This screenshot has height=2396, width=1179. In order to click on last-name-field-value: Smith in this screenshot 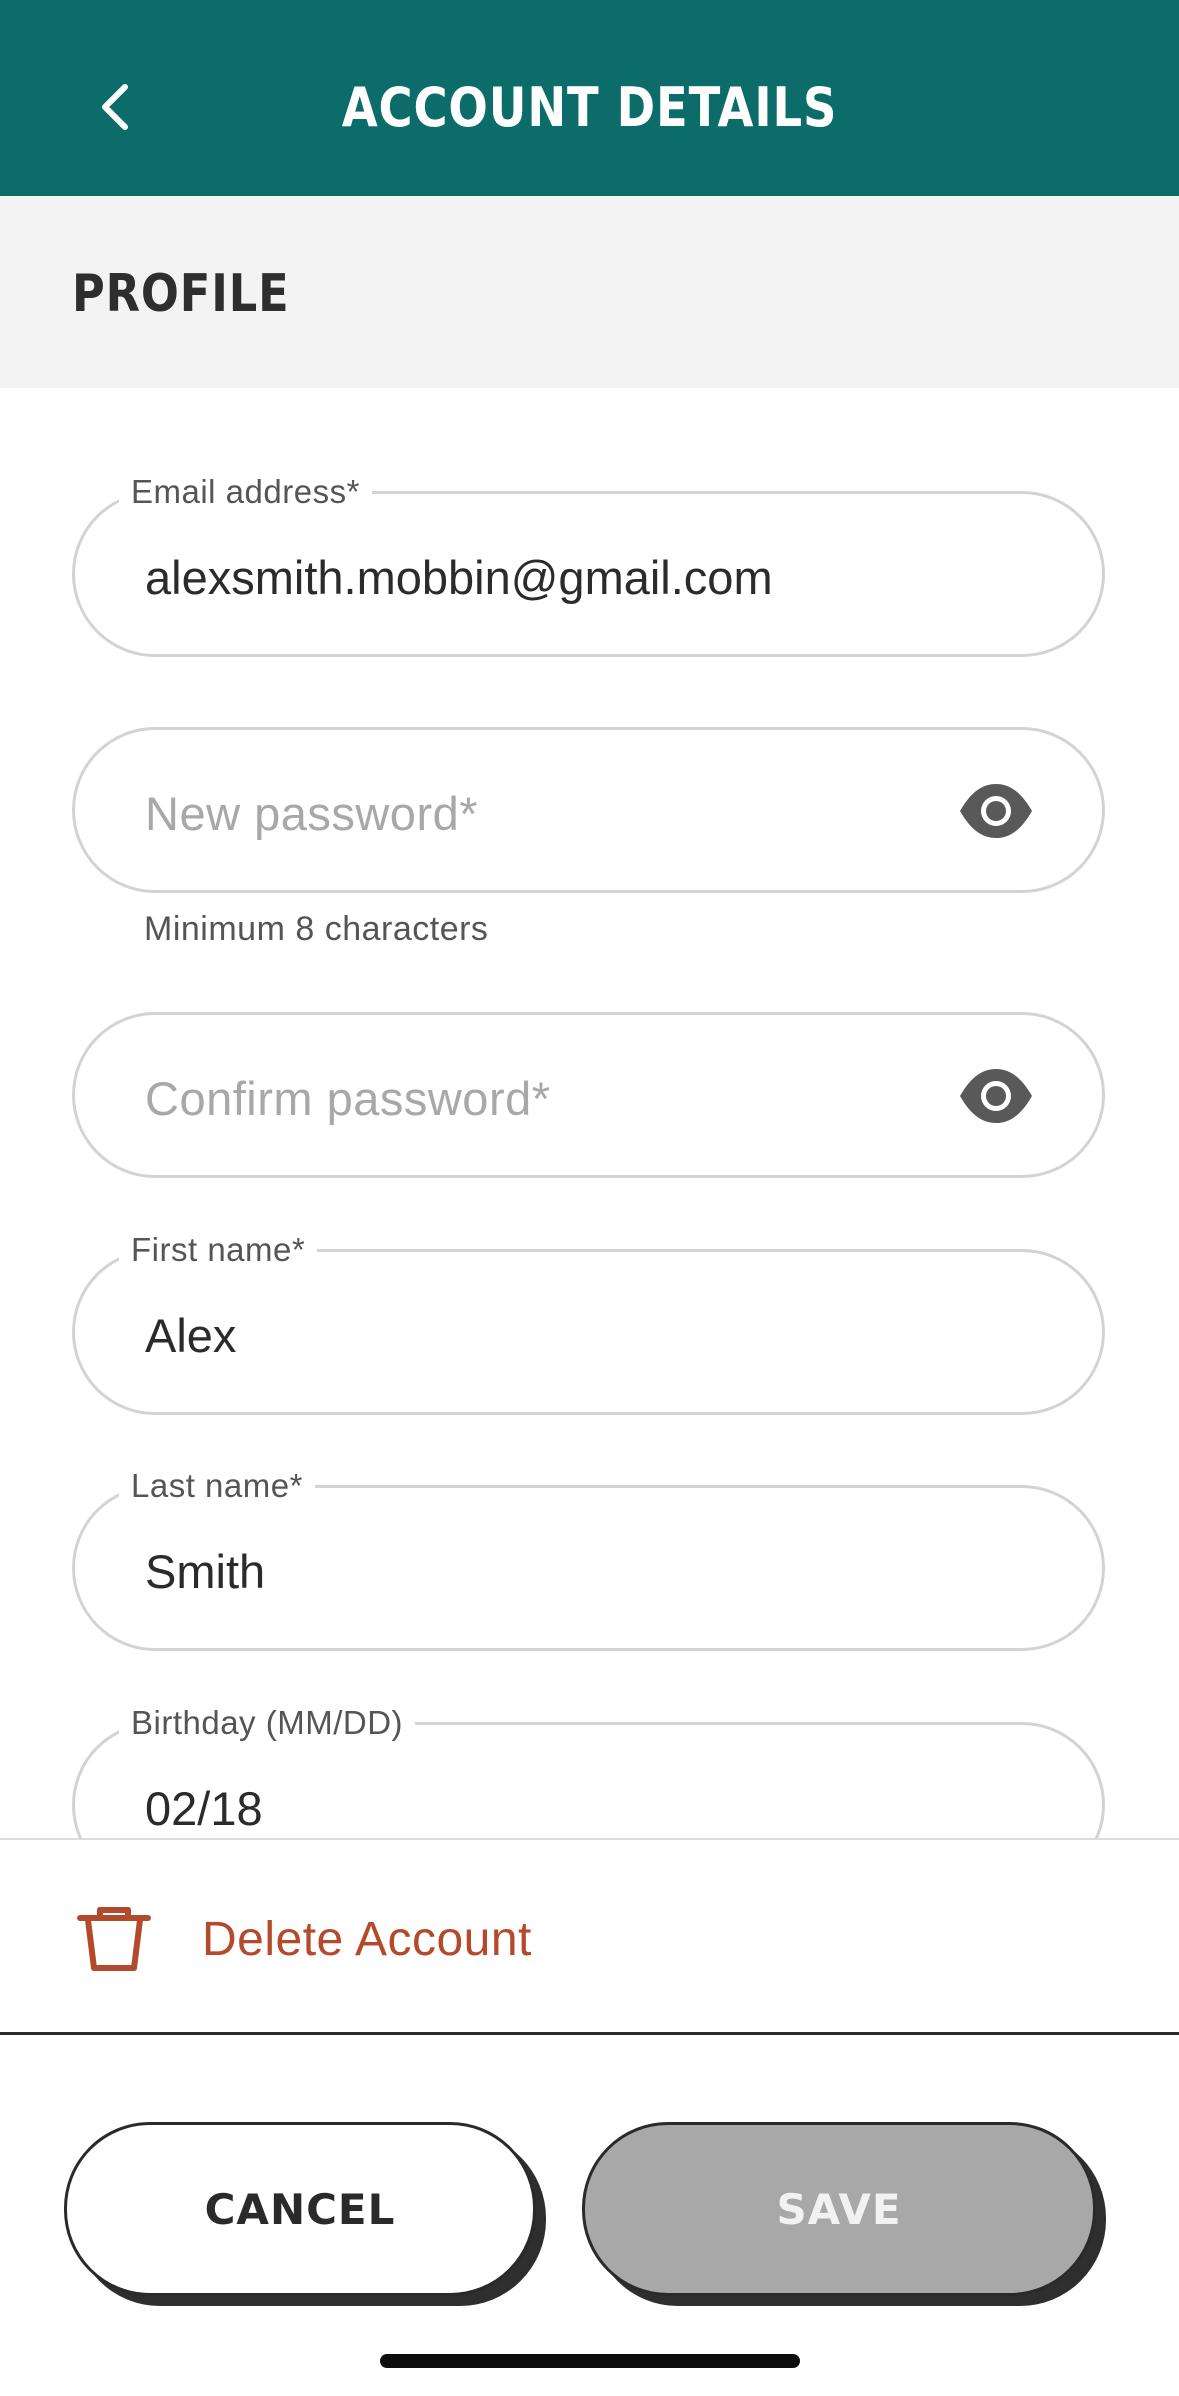, I will do `click(205, 1572)`.